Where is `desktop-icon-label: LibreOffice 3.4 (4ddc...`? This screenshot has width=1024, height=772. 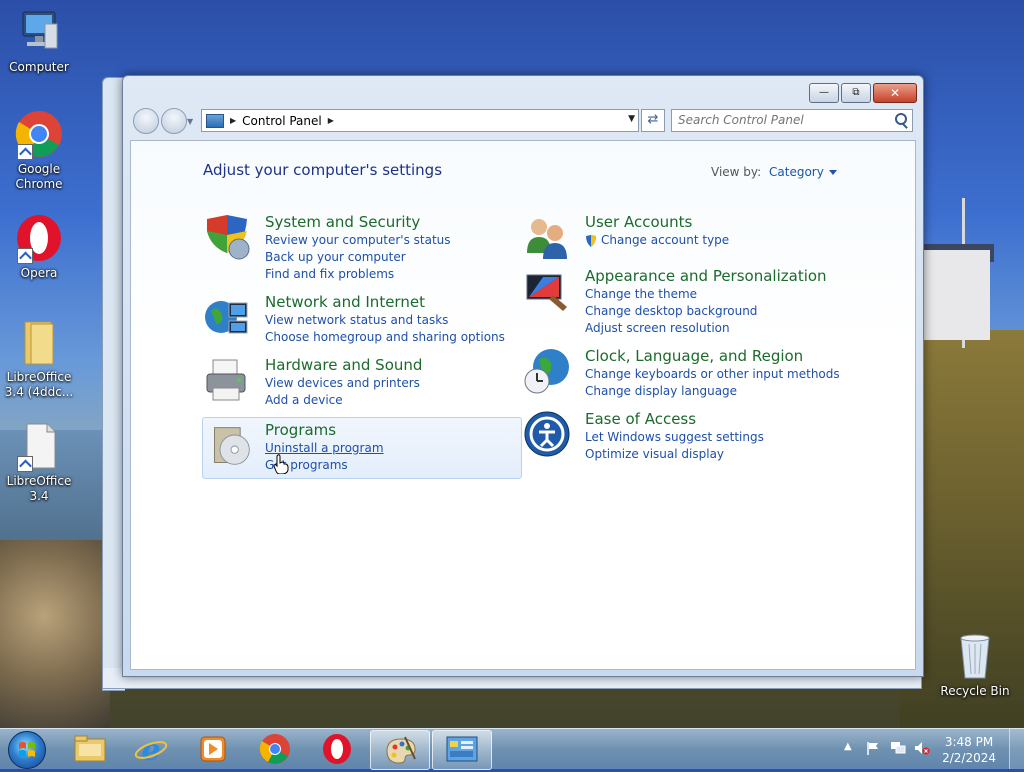 desktop-icon-label: LibreOffice 3.4 (4ddc... is located at coordinates (39, 384).